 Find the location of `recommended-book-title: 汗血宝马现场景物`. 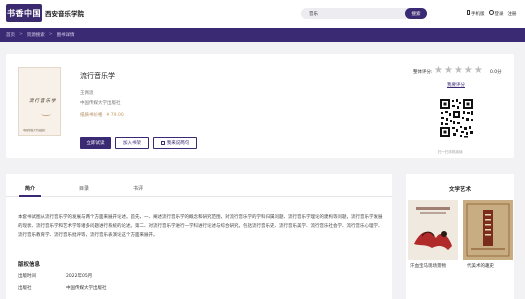

recommended-book-title: 汗血宝马现场景物 is located at coordinates (428, 266).